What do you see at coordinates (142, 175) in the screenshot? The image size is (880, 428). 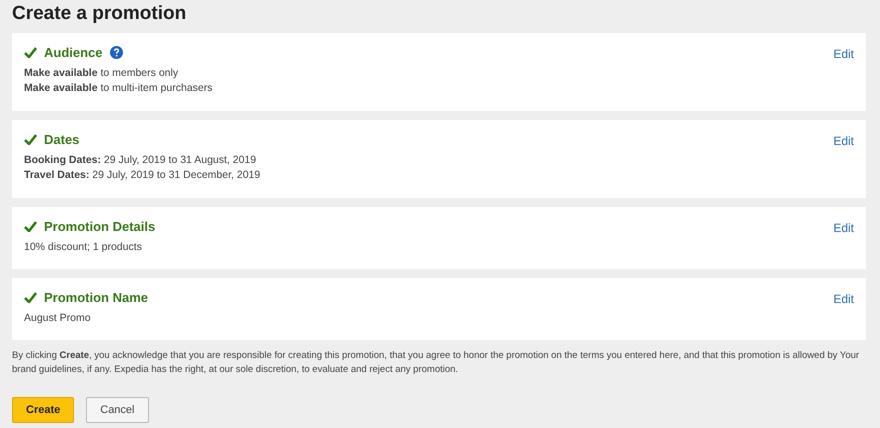 I see `summary-line: Travel Dates: 29 July, 2019 to 31 December, 2019` at bounding box center [142, 175].